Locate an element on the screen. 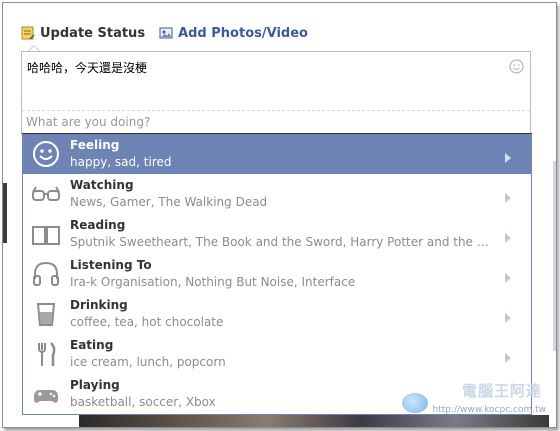 This screenshot has width=560, height=431. menu-item-examples: coffee, tea, hot chocolate is located at coordinates (147, 322).